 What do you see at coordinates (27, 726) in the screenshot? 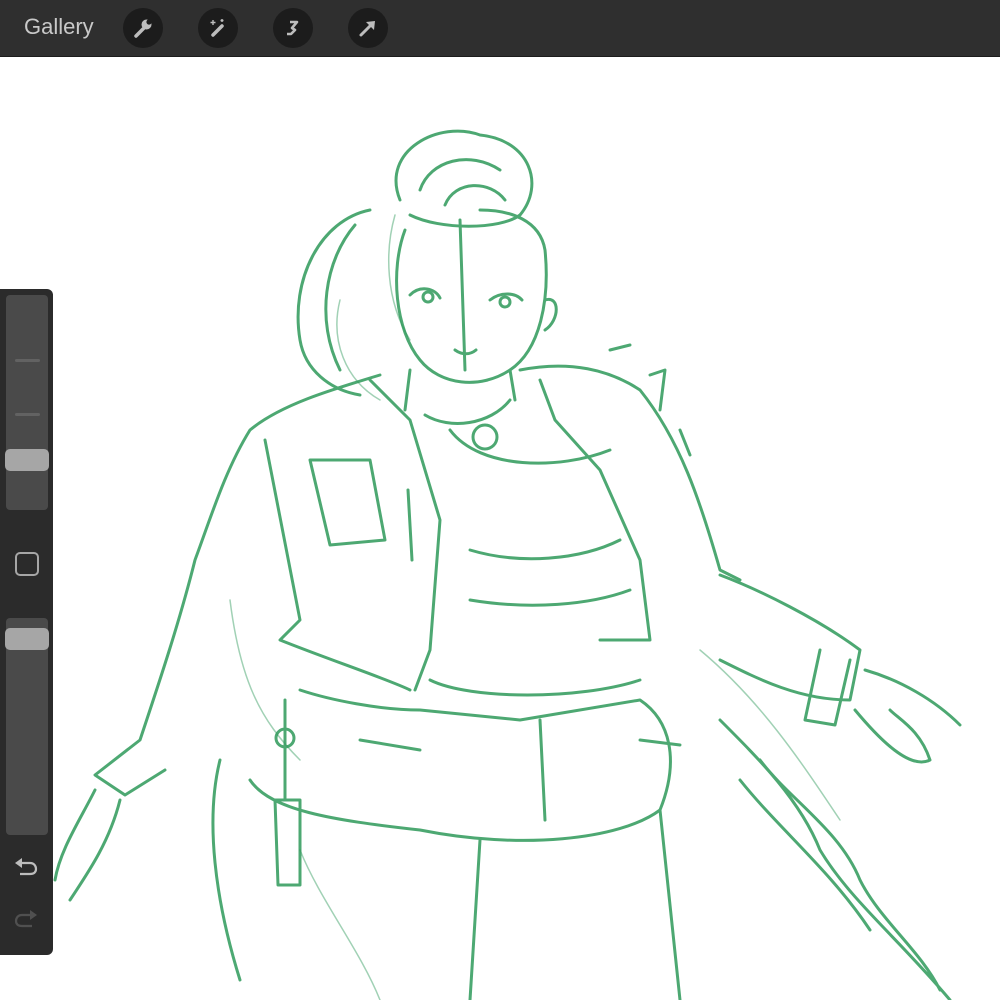
I see `brush-opacity-slider` at bounding box center [27, 726].